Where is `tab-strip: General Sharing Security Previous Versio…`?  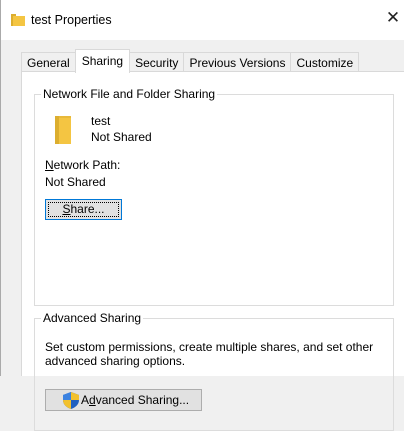
tab-strip: General Sharing Security Previous Versio… is located at coordinates (190, 61).